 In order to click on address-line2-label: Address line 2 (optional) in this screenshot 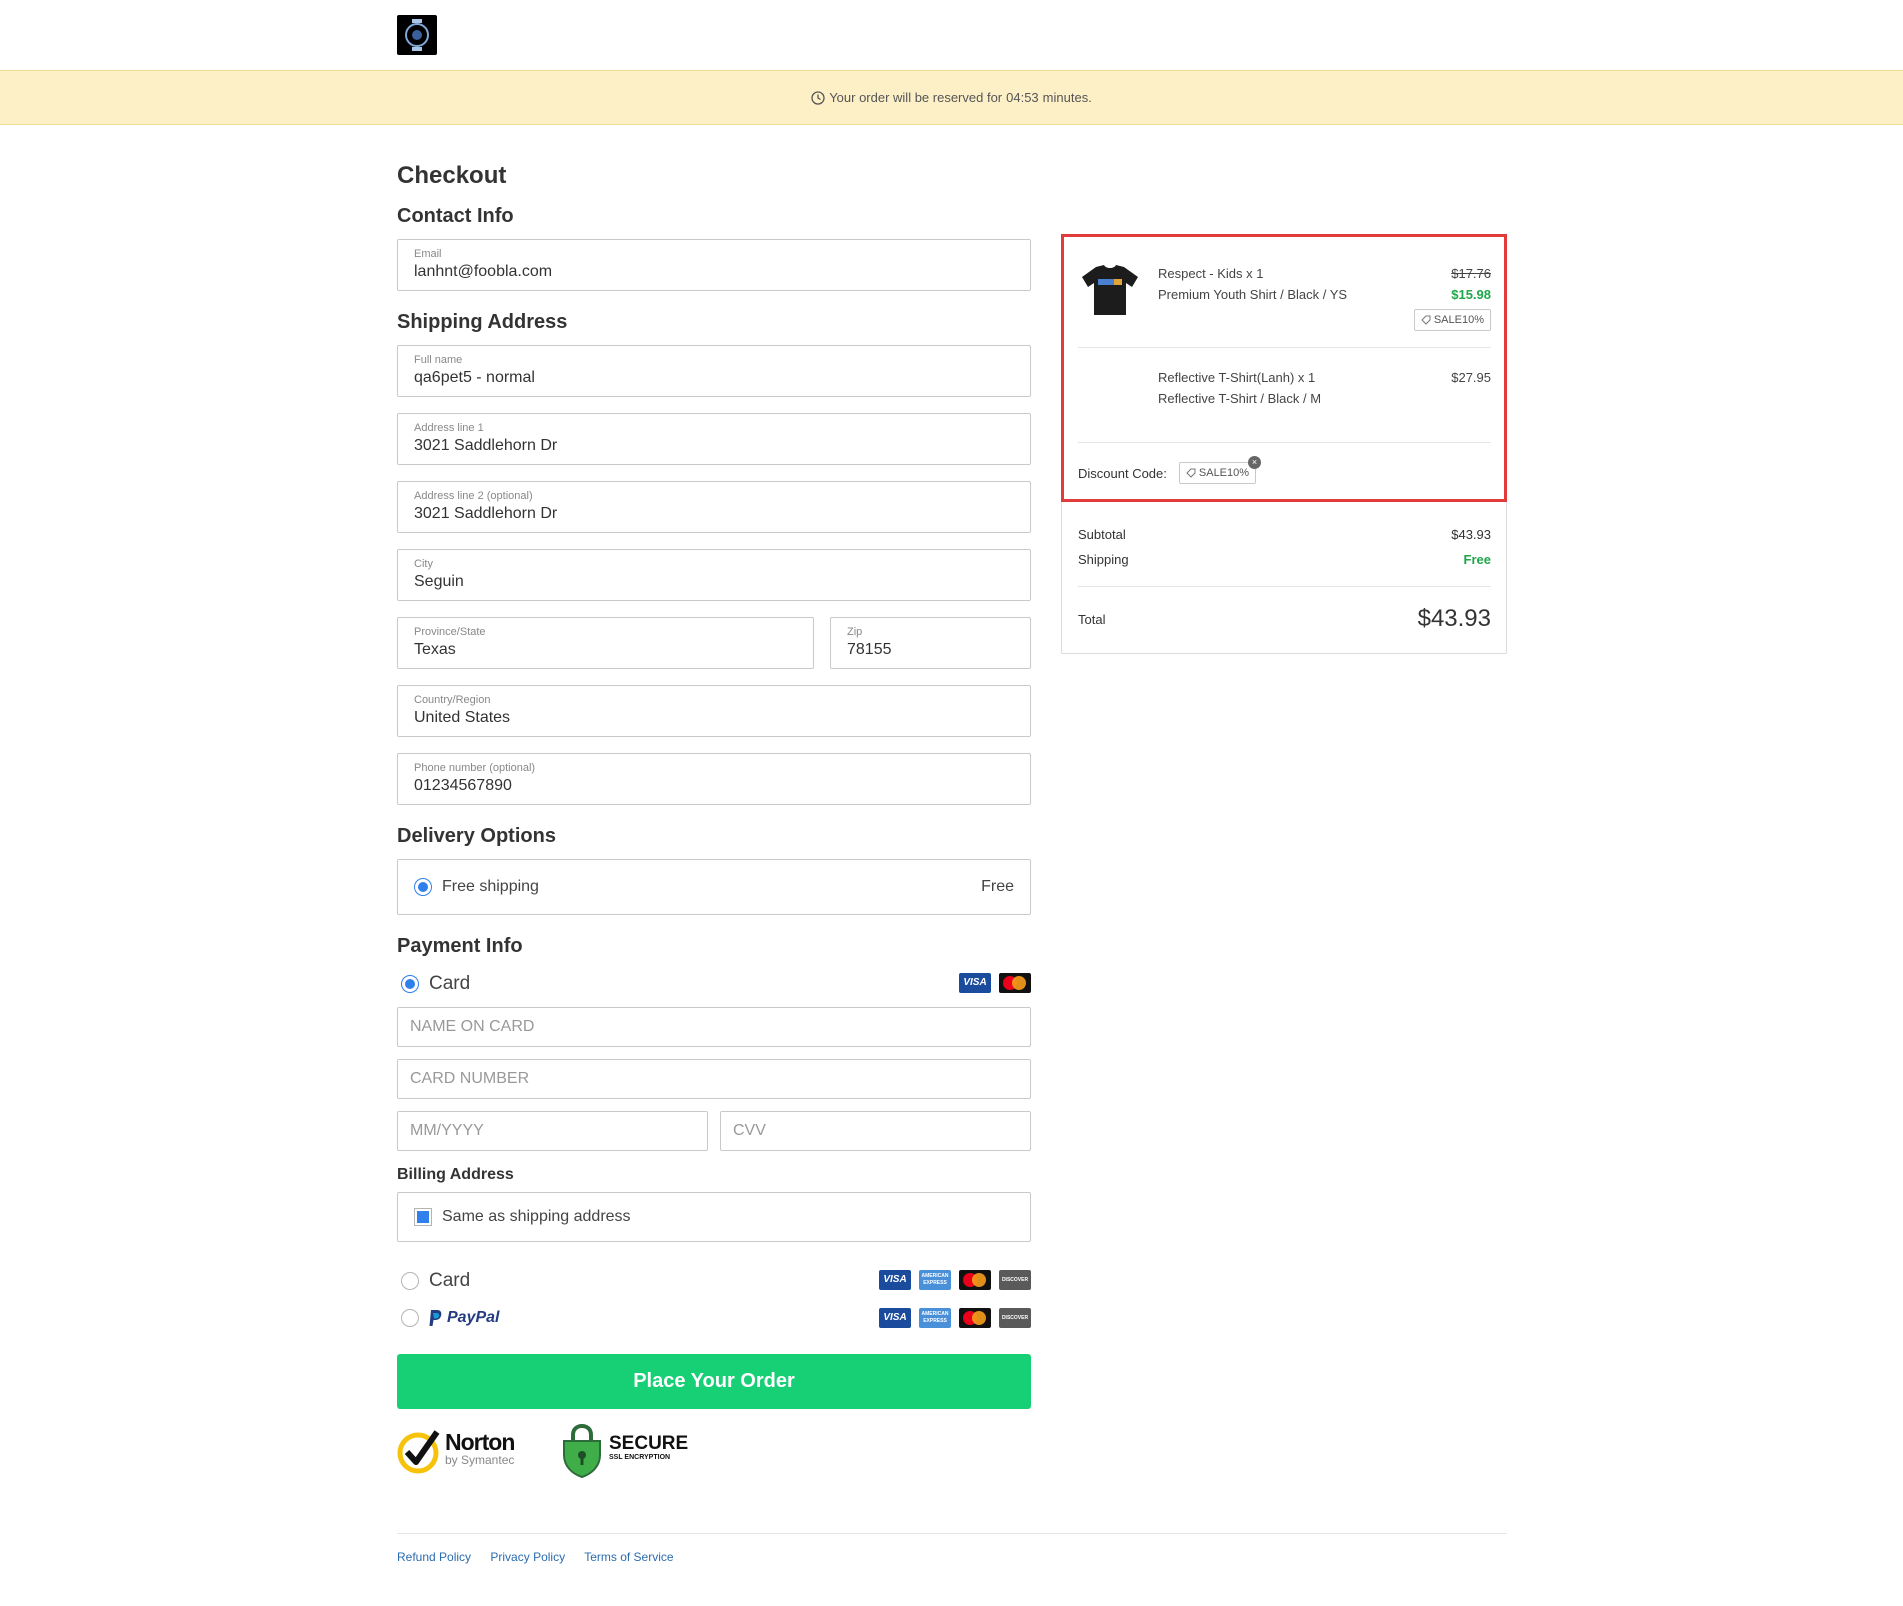, I will do `click(473, 496)`.